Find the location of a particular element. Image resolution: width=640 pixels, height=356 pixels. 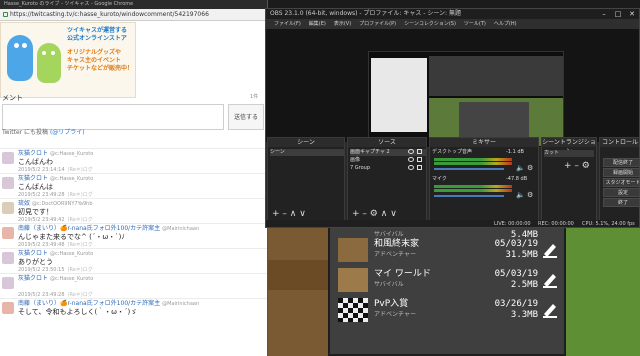

menu-help: ヘルプ(H) is located at coordinates (505, 24).